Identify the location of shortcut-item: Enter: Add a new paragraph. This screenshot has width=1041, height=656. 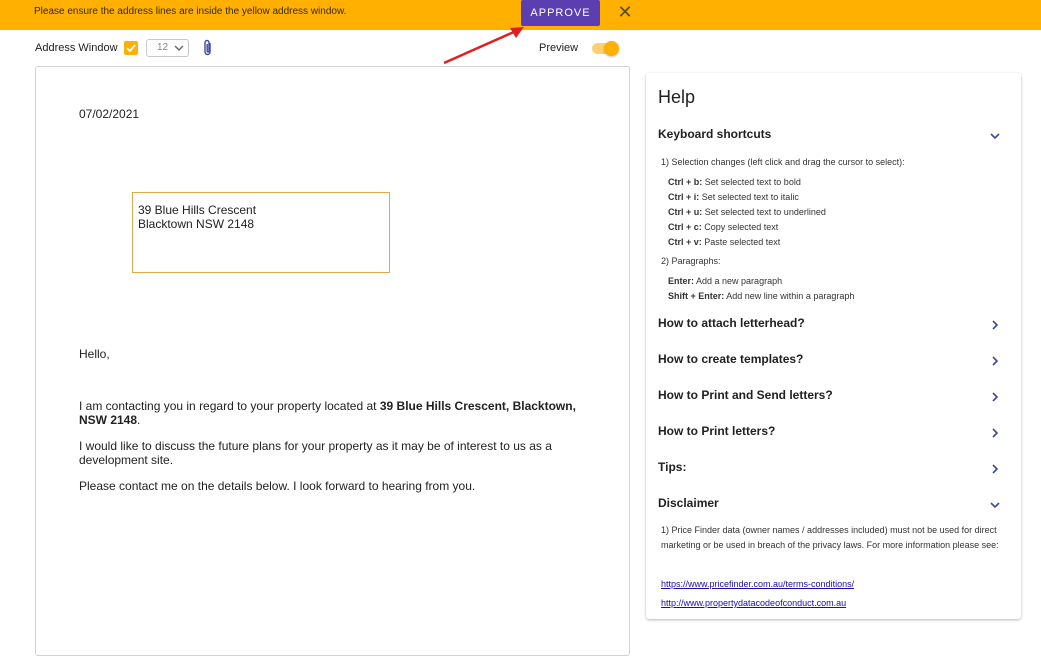
(725, 281).